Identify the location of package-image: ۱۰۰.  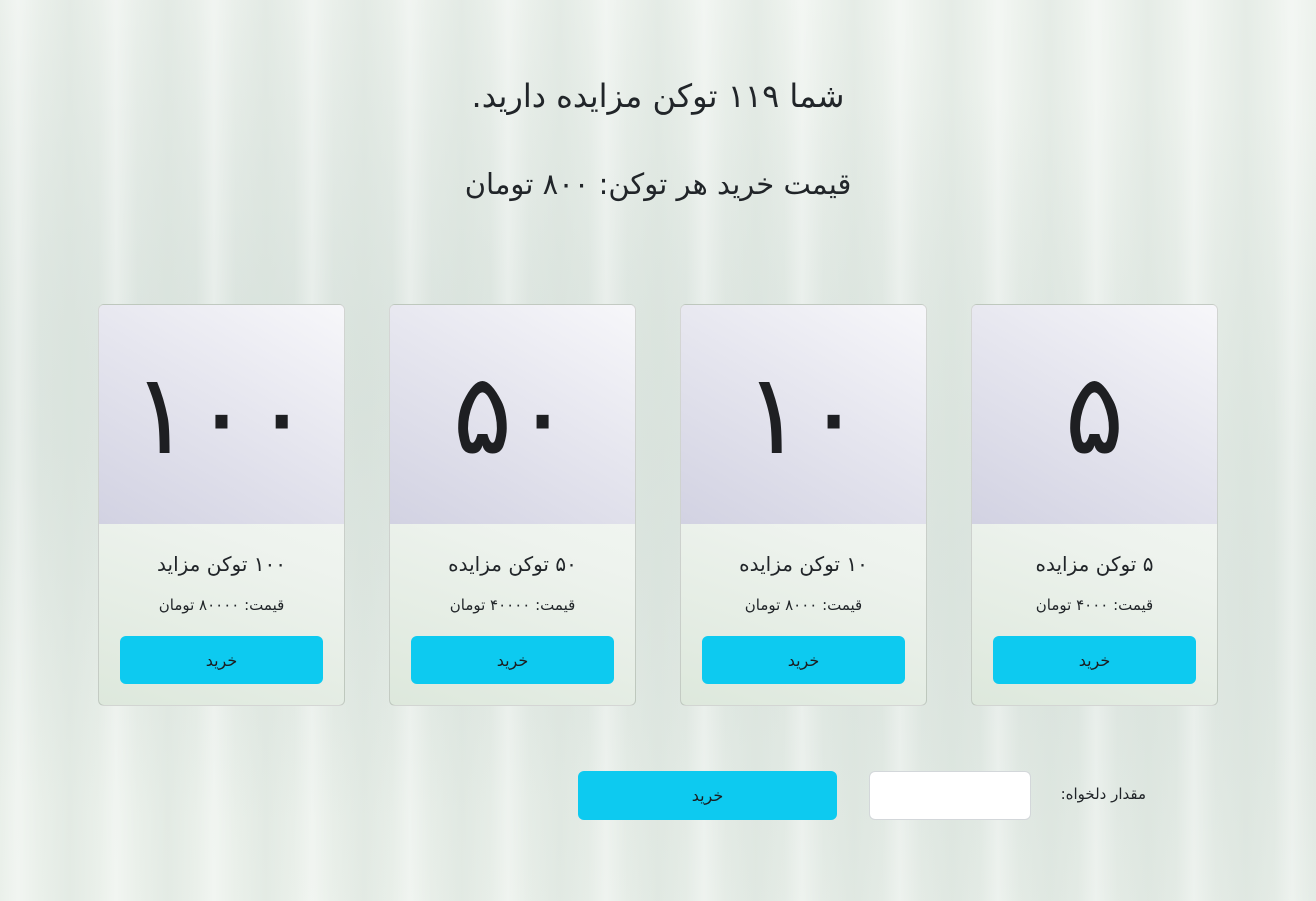
(221, 414).